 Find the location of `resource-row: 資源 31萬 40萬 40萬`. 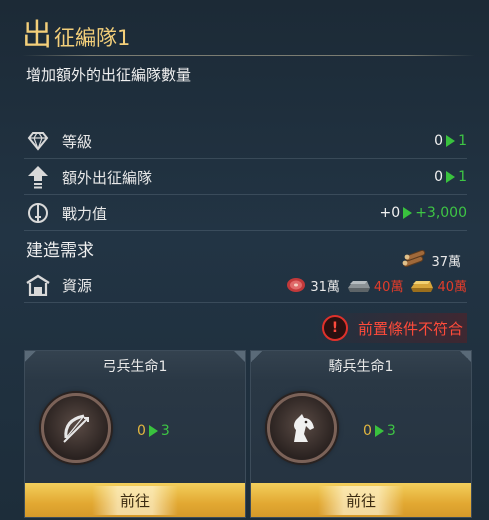

resource-row: 資源 31萬 40萬 40萬 is located at coordinates (245, 285).